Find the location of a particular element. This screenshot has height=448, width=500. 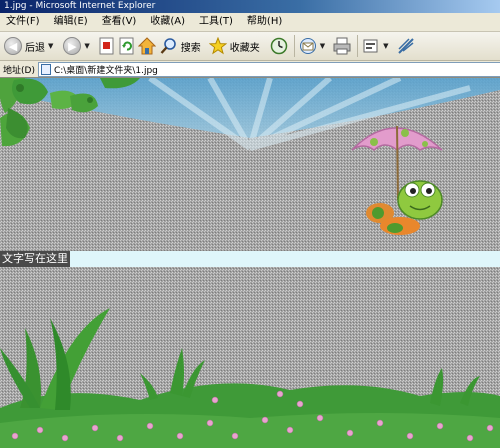

search-button: 搜索 is located at coordinates (180, 46).